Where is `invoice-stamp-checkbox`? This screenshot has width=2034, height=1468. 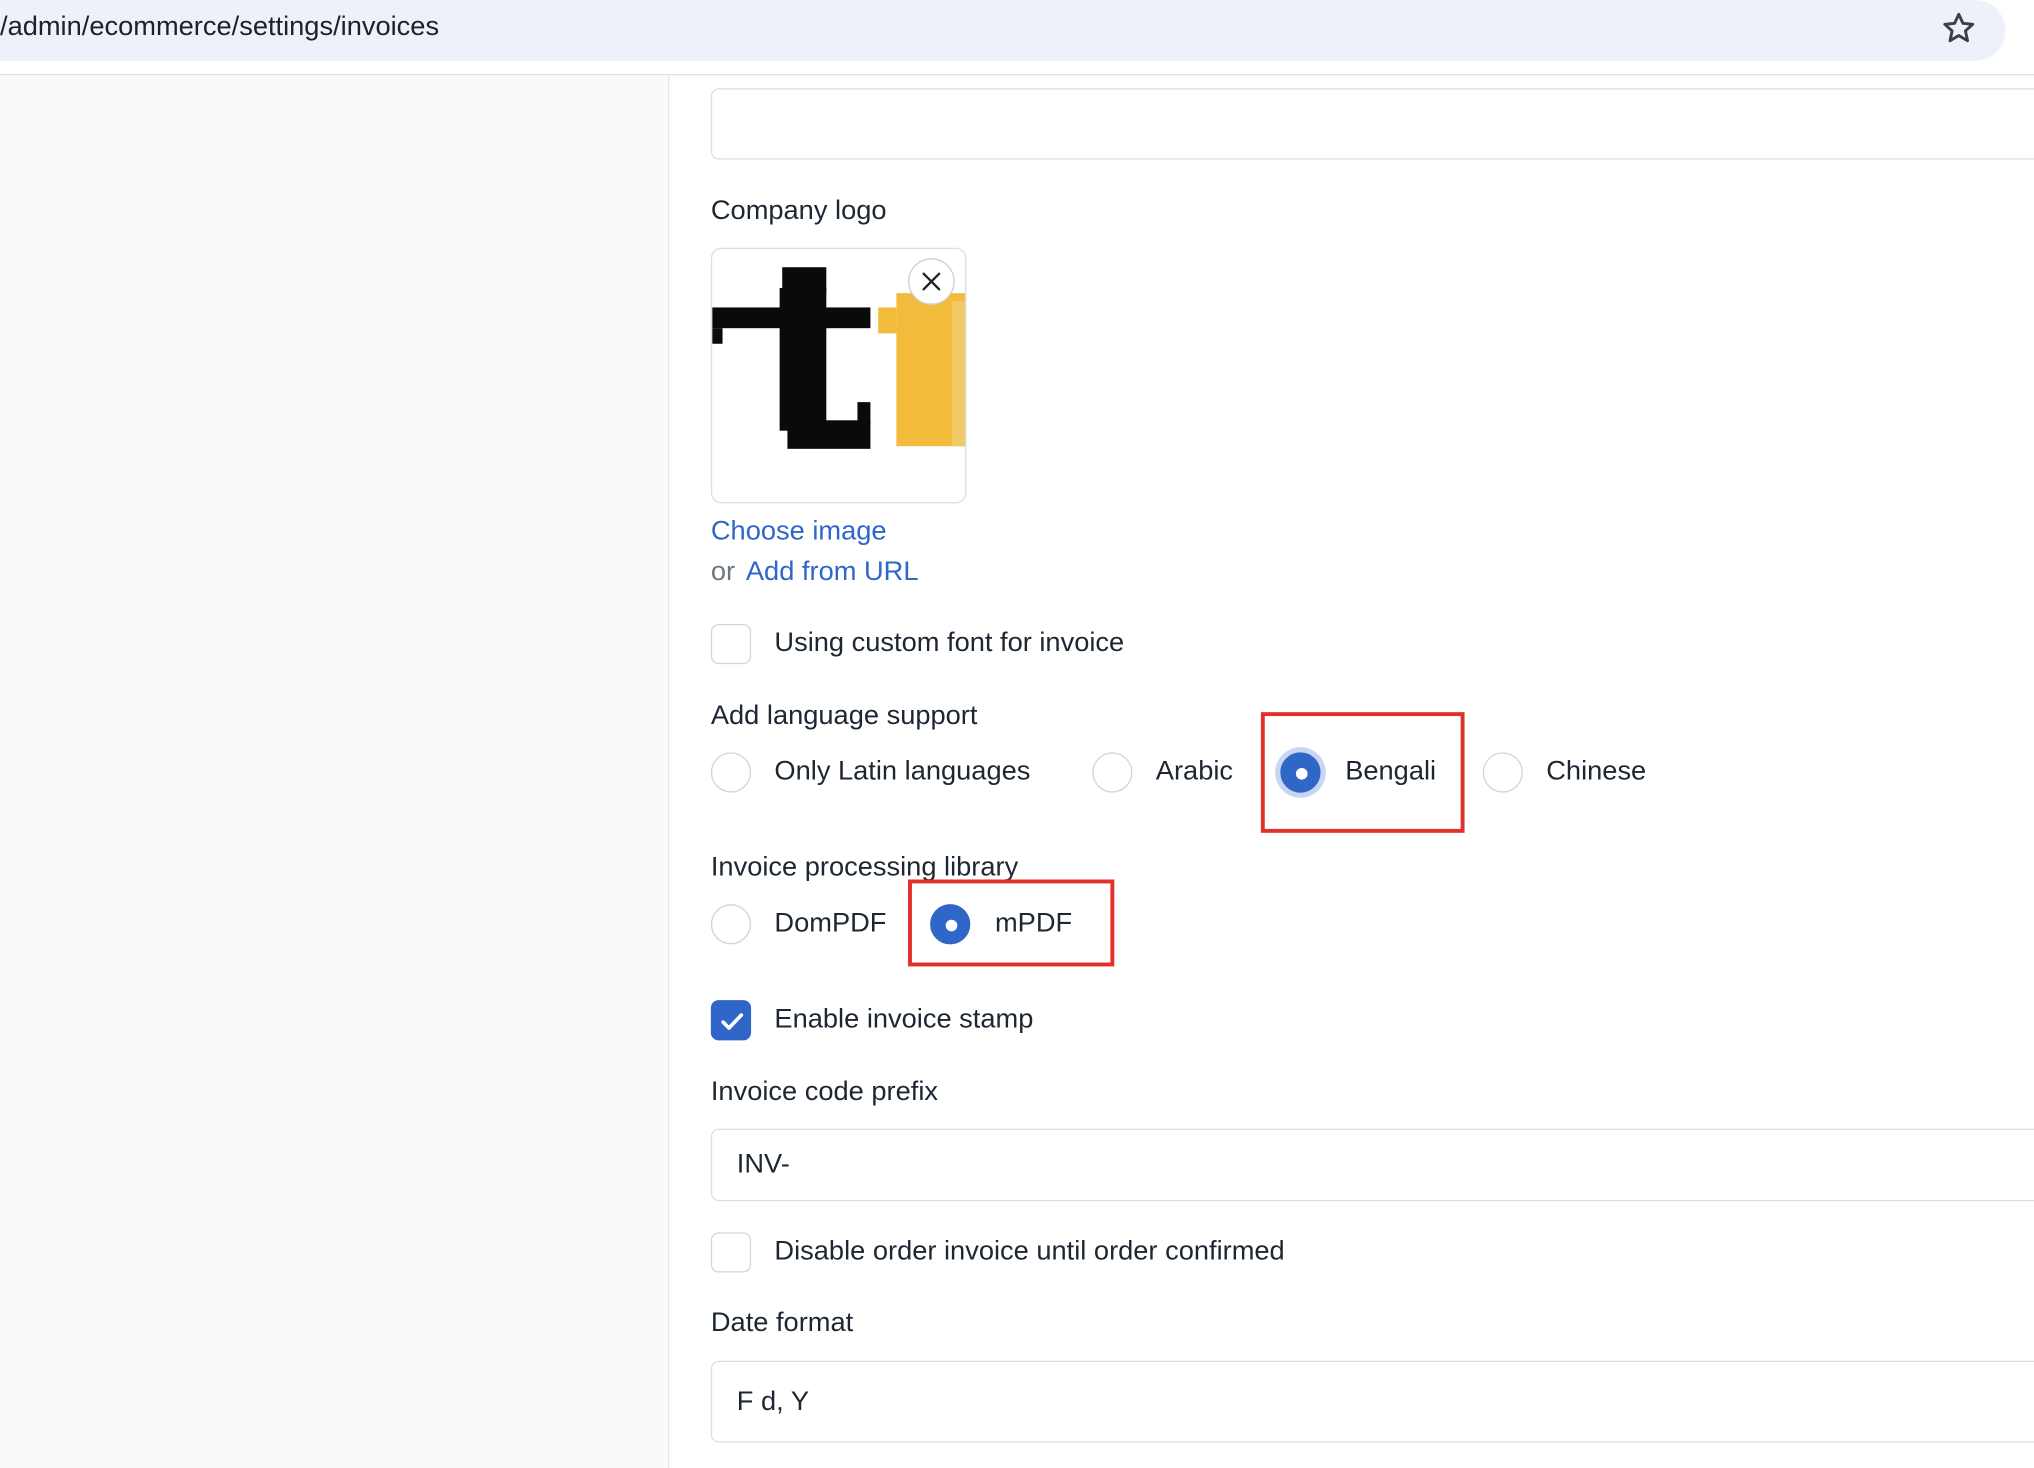
invoice-stamp-checkbox is located at coordinates (731, 1020).